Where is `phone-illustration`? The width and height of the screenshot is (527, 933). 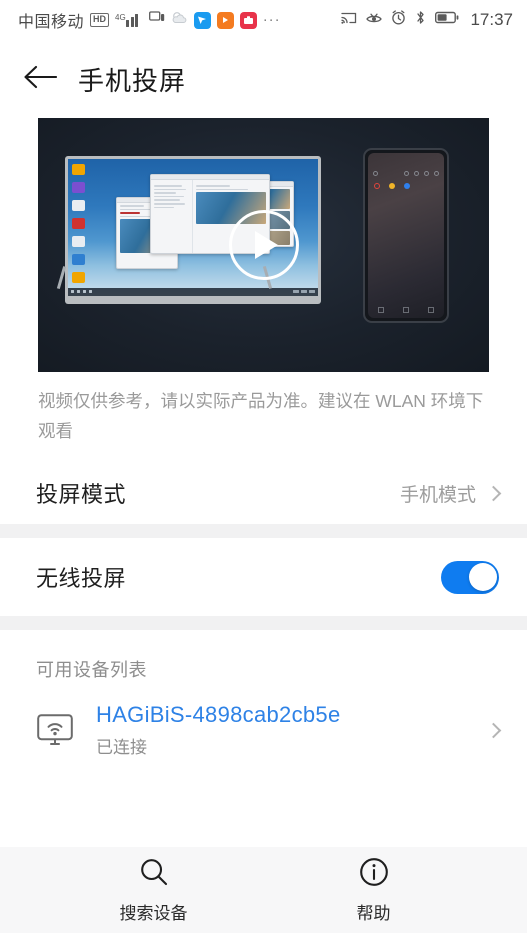 phone-illustration is located at coordinates (406, 235).